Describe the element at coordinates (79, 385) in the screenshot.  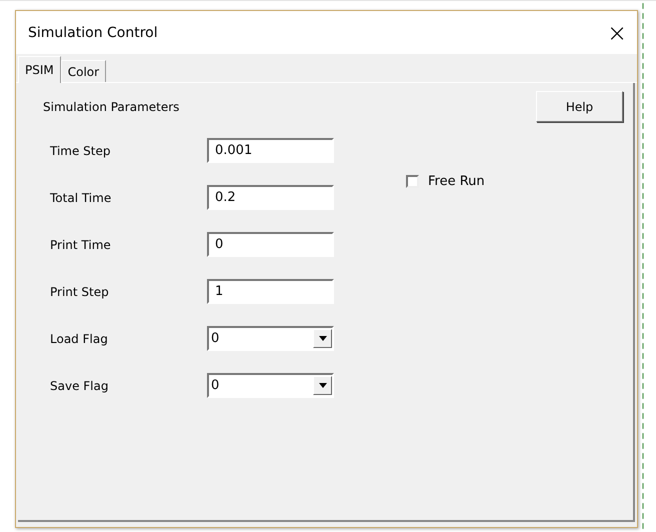
I see `field-label: Save Flag` at that location.